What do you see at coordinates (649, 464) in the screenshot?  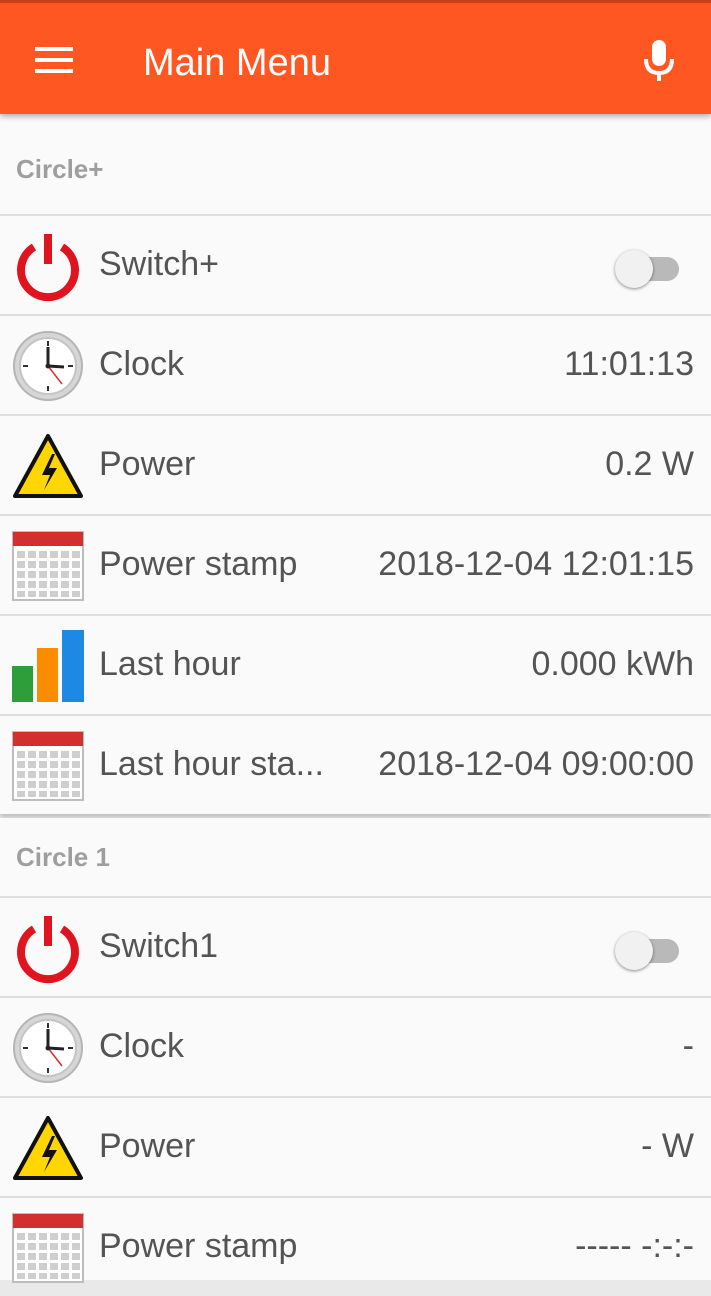 I see `row-value: 0.2 W` at bounding box center [649, 464].